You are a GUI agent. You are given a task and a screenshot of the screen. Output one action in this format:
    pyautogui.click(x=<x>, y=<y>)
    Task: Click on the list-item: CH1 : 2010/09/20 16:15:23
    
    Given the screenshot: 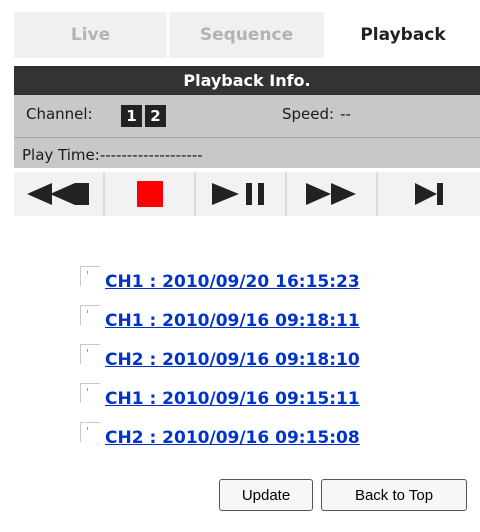 What is the action you would take?
    pyautogui.click(x=220, y=281)
    